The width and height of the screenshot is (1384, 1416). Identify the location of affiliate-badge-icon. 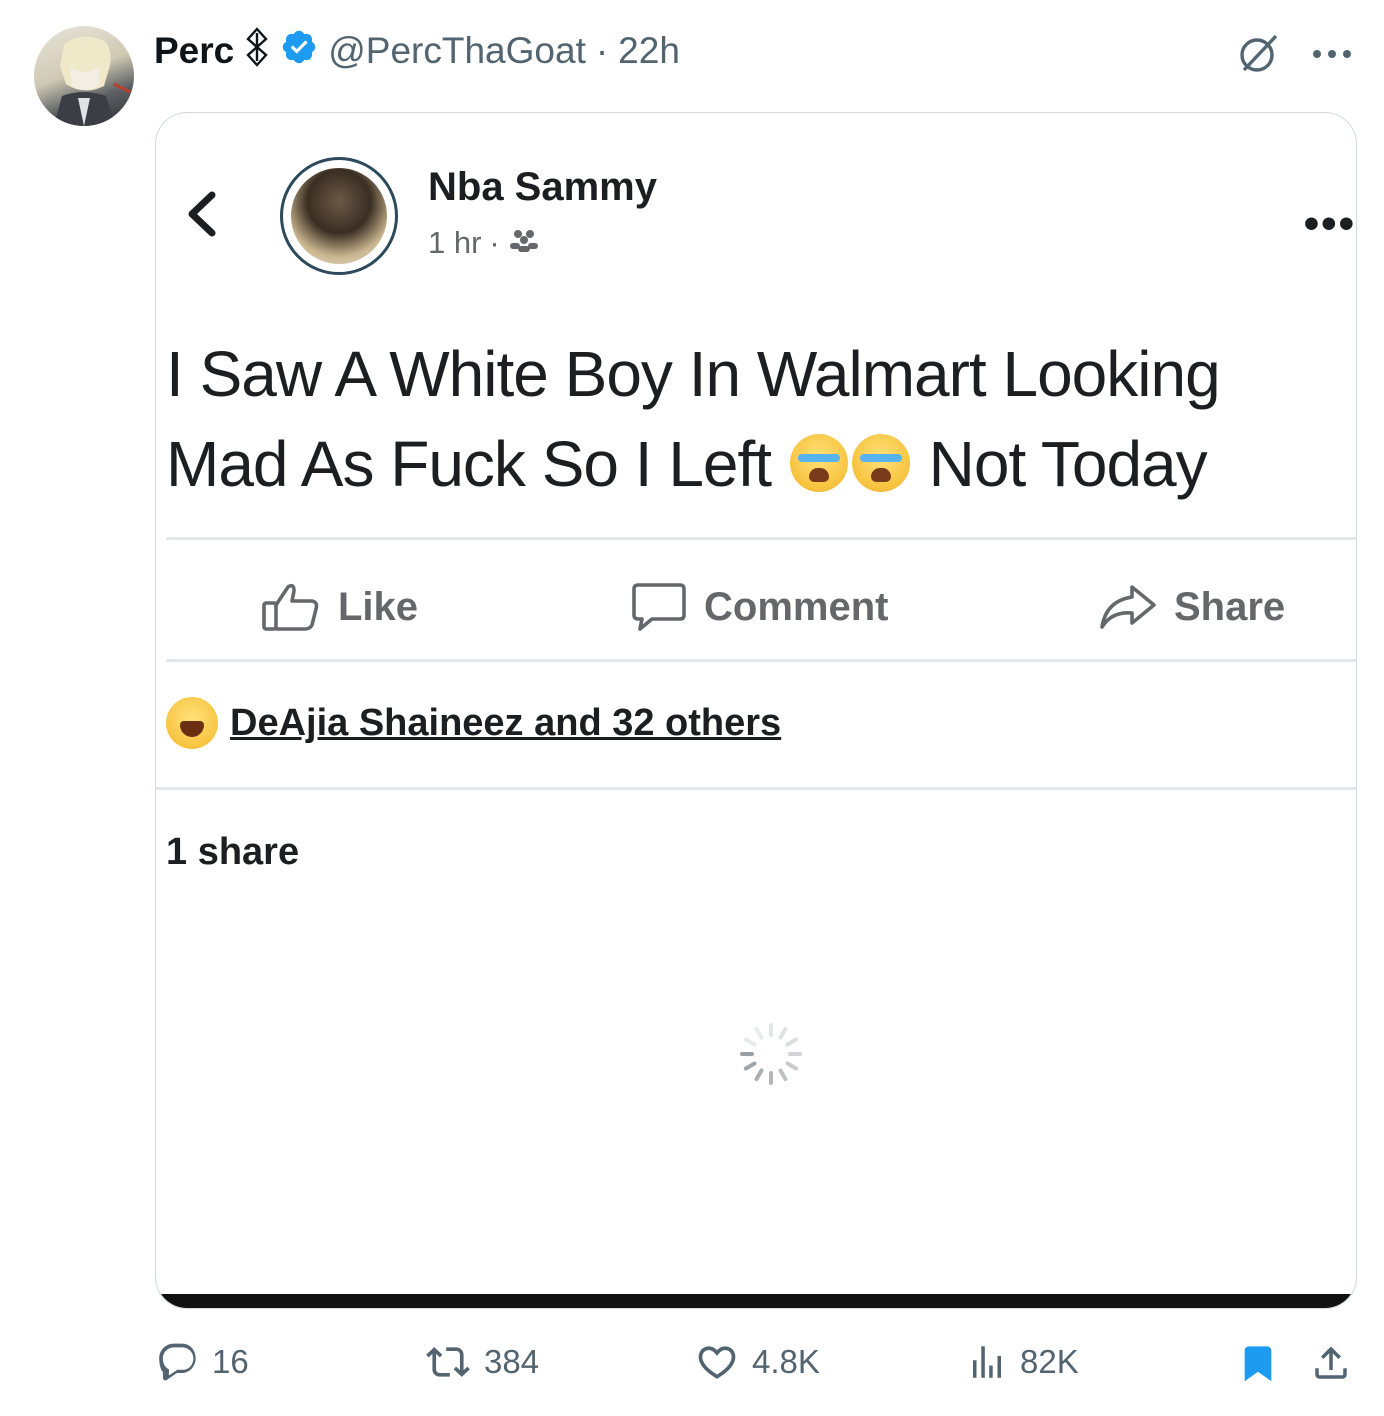
(257, 51).